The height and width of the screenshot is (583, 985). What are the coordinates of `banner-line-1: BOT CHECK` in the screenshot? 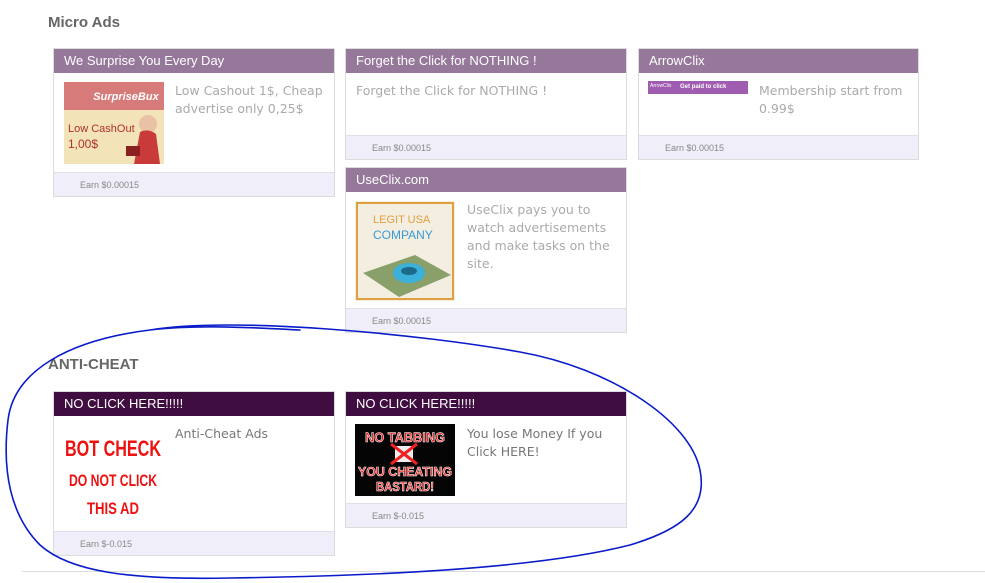 It's located at (113, 448).